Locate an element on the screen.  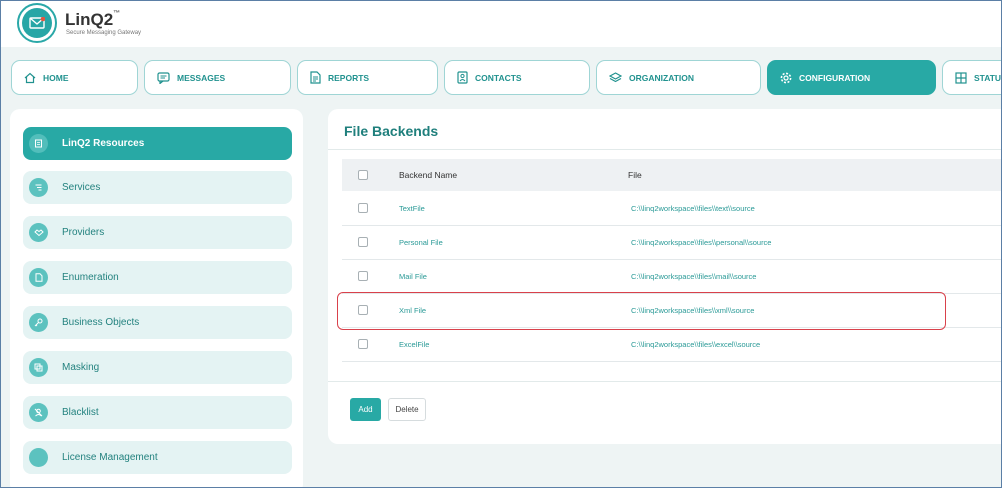
home-icon is located at coordinates (30, 77).